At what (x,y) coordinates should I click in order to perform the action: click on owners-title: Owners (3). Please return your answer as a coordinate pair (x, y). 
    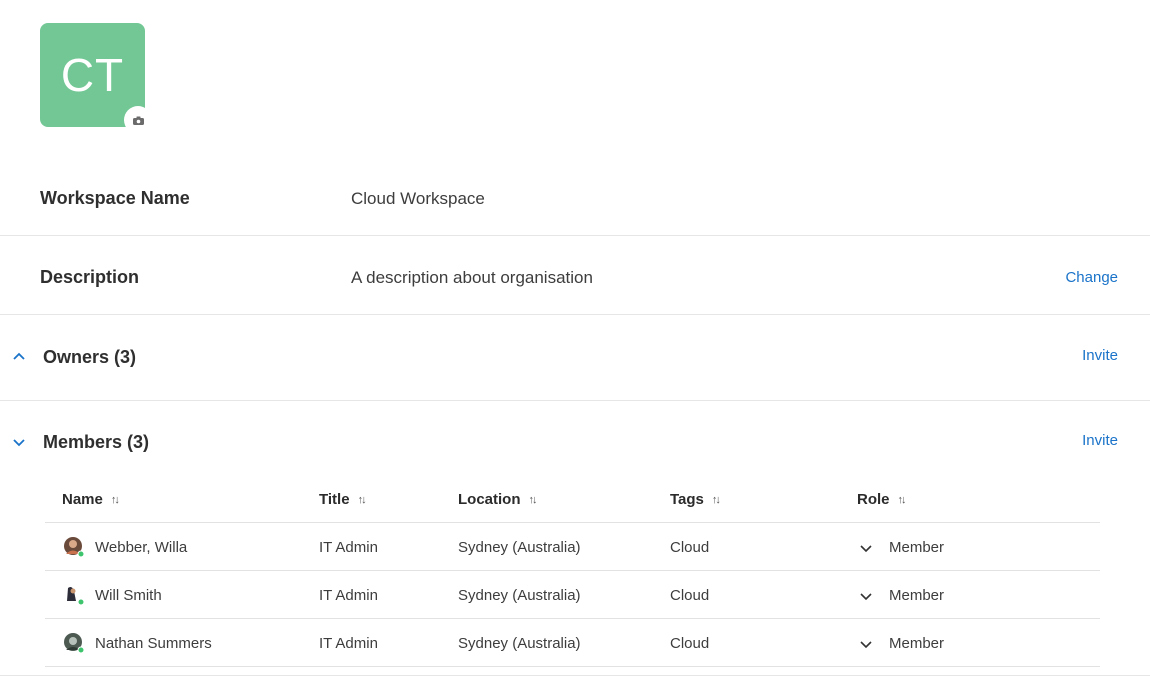
    Looking at the image, I should click on (90, 357).